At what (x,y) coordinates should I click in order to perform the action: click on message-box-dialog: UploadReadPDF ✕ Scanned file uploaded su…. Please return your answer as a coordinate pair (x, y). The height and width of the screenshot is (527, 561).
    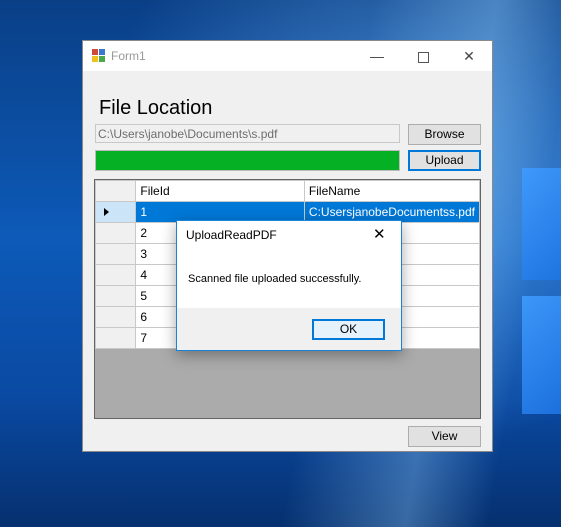
    Looking at the image, I should click on (289, 285).